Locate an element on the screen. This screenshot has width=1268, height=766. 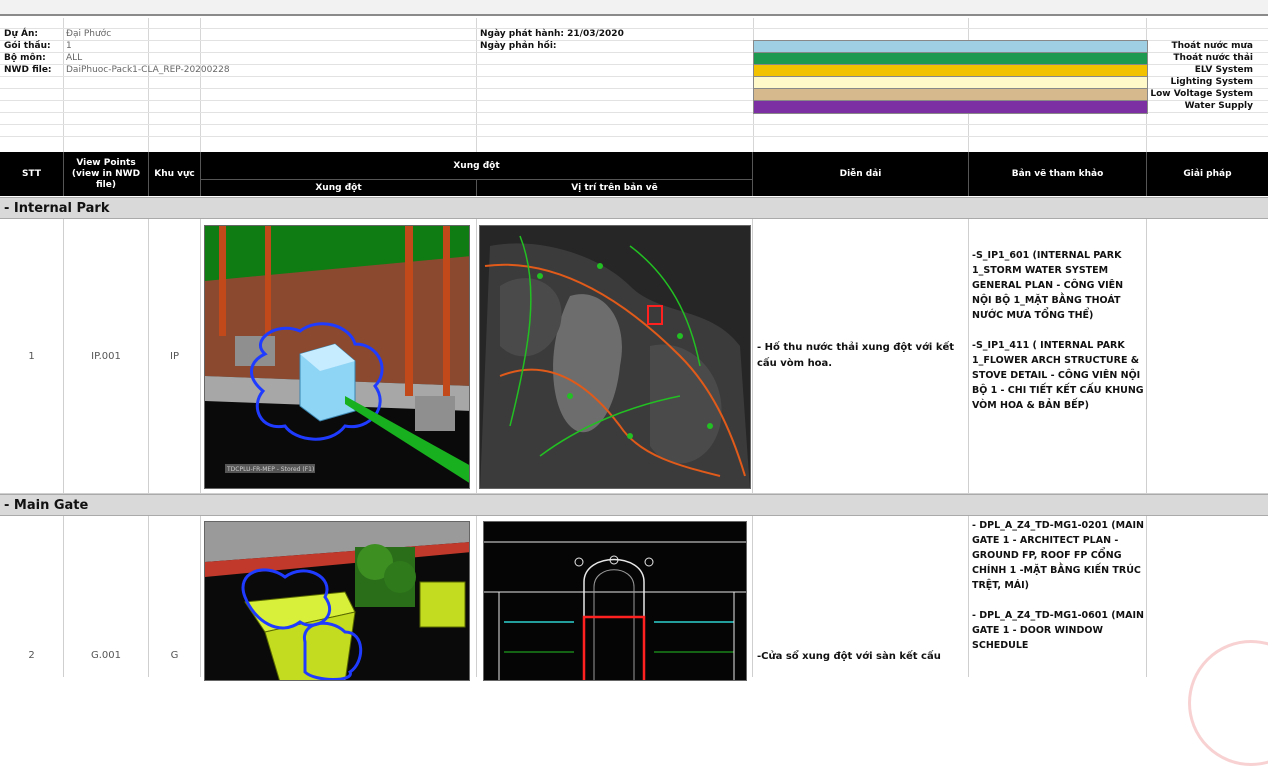
issue-date: Ngày phát hành: 21/03/2020 is located at coordinates (552, 34).